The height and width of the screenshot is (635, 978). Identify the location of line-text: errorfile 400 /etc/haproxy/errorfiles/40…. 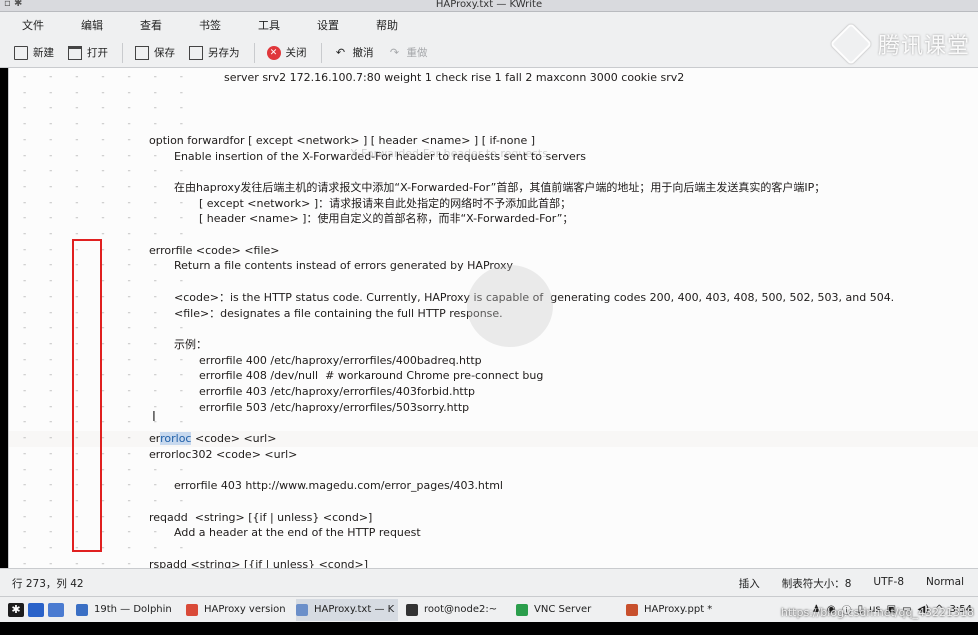
(340, 360).